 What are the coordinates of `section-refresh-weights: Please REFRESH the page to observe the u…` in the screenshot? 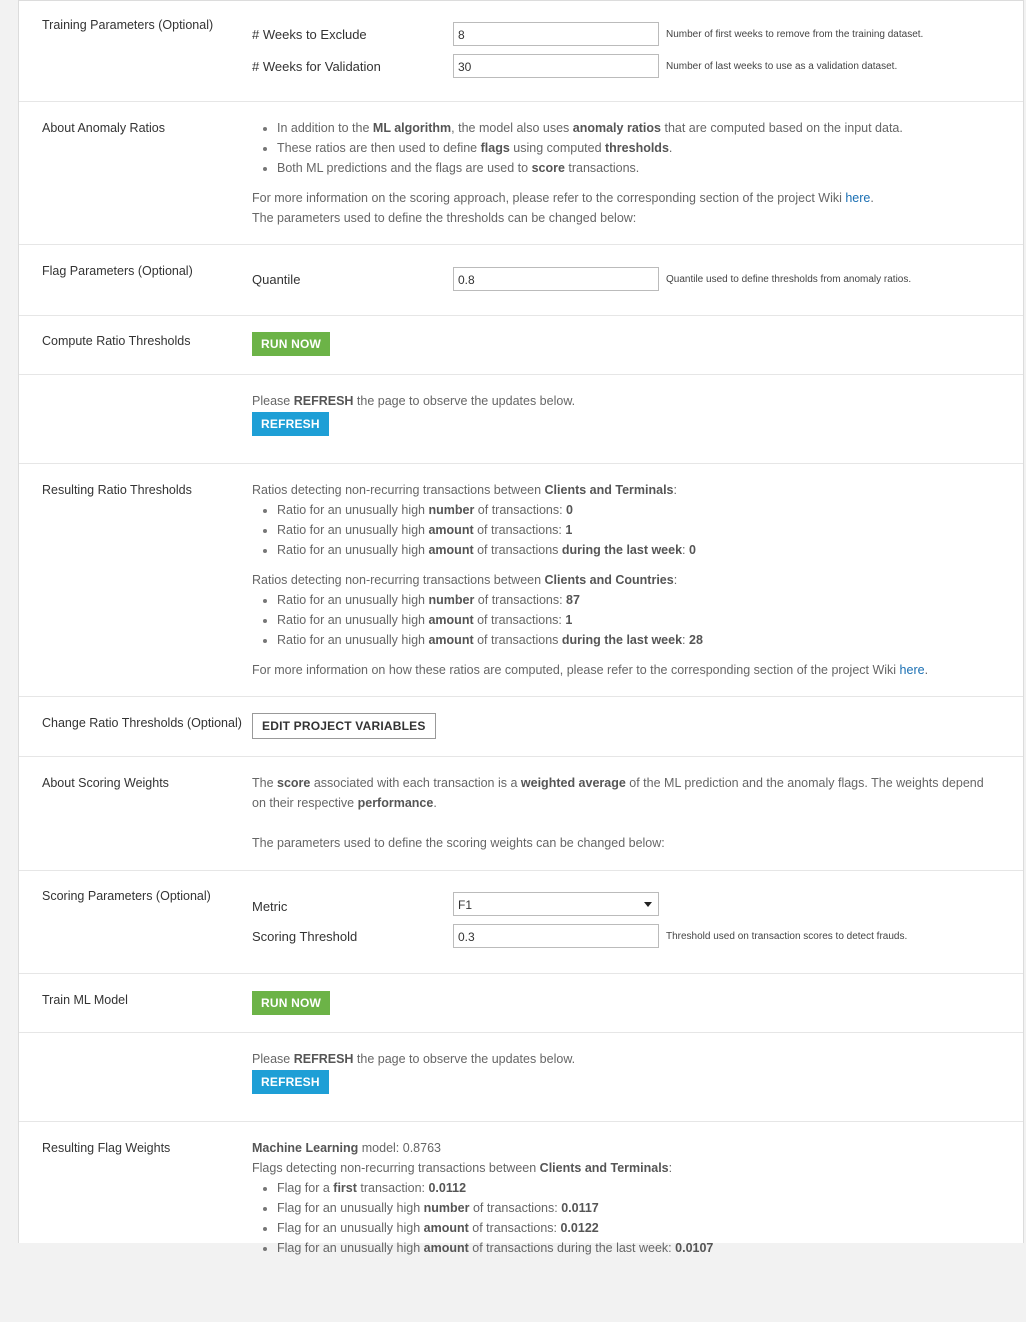 It's located at (521, 1077).